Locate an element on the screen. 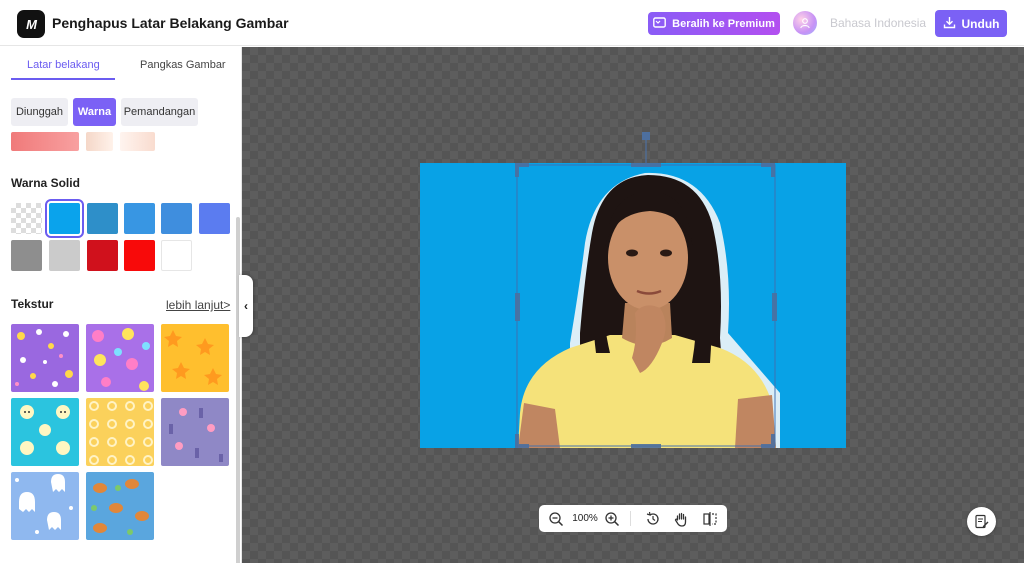  swatch-transparent is located at coordinates (26, 218).